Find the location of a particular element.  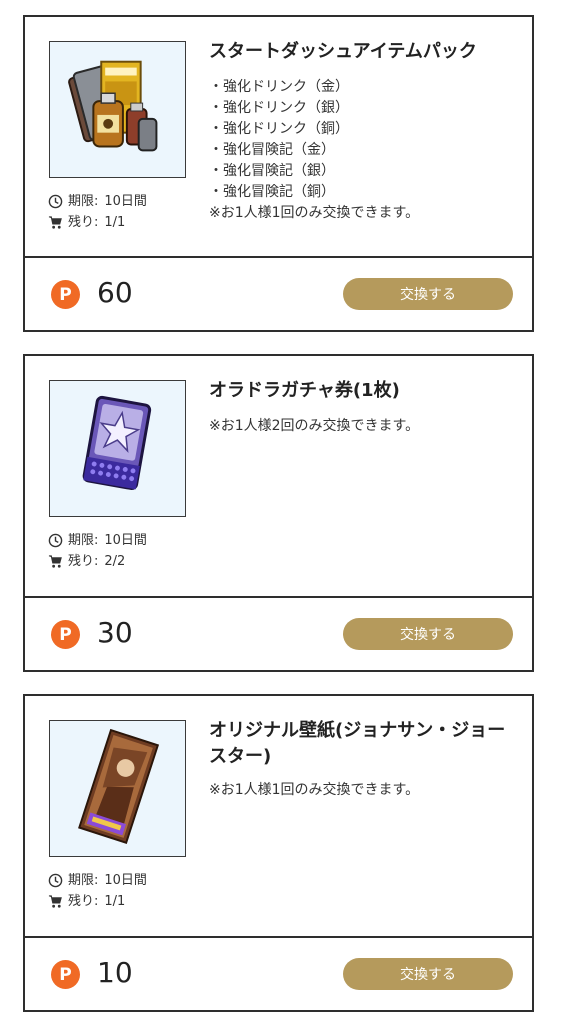

item-image-drink-pack is located at coordinates (117, 109).